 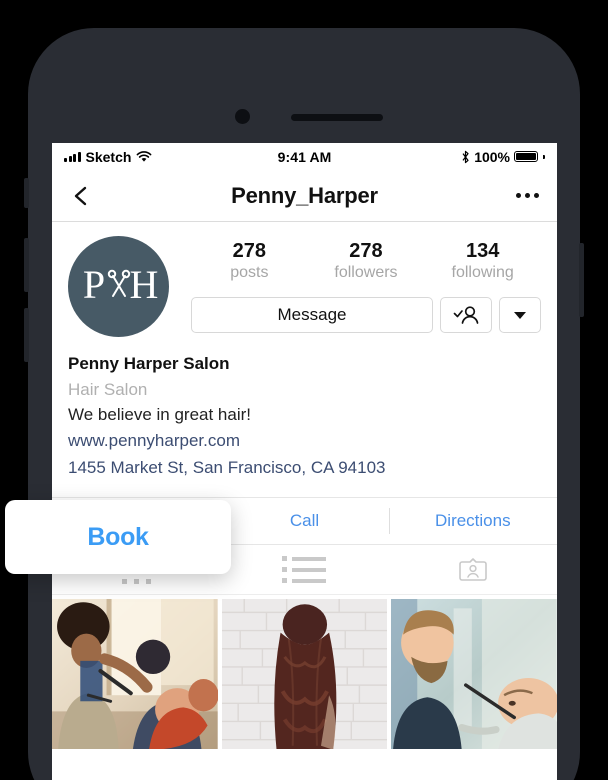 What do you see at coordinates (472, 521) in the screenshot?
I see `directions-action: Directions` at bounding box center [472, 521].